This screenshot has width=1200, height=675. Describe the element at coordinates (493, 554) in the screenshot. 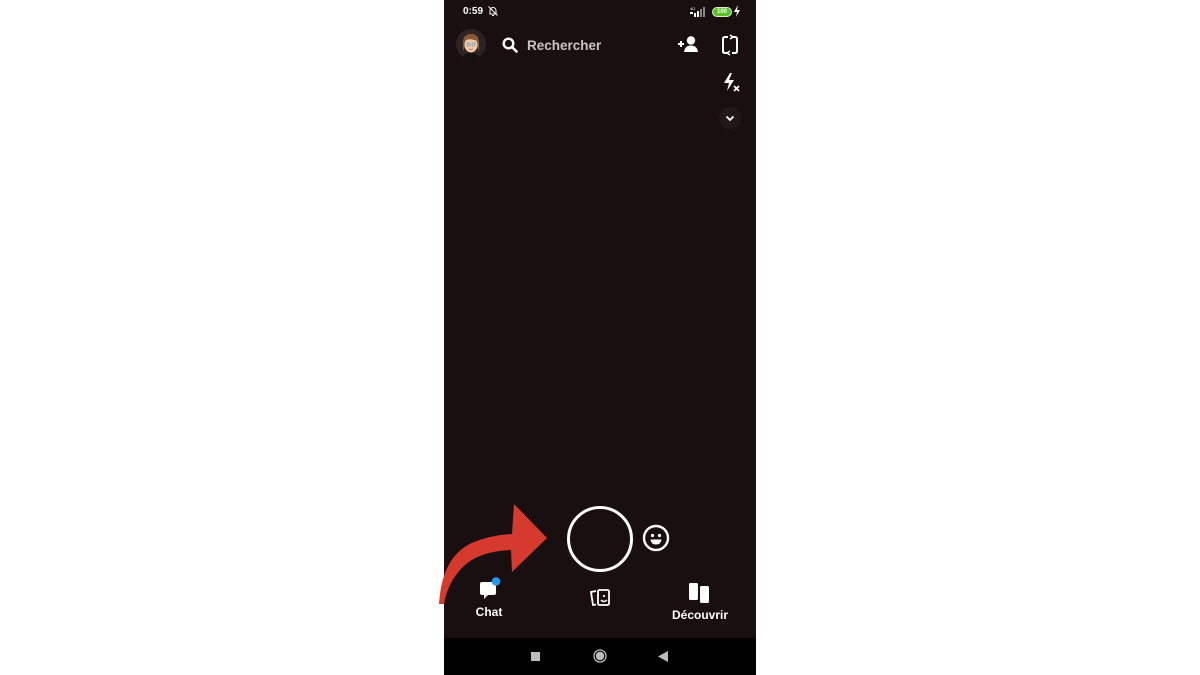

I see `red-curved-arrow-annotation` at that location.